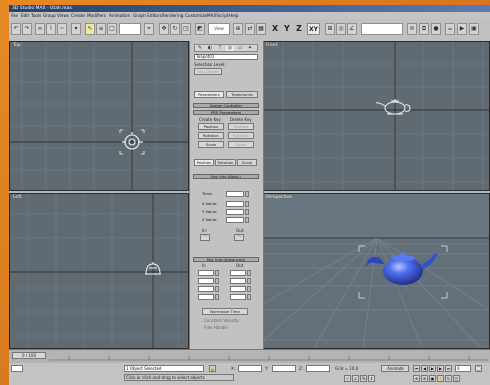  I want to click on advanced-x-in-field, so click(206, 273).